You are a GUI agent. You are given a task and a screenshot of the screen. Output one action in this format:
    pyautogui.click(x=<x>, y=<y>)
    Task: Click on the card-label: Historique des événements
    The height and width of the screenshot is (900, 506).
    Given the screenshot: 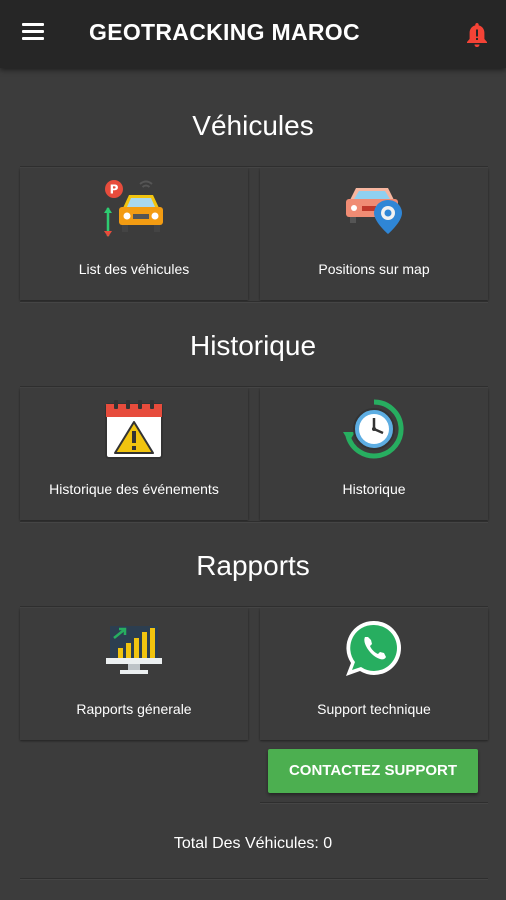 What is the action you would take?
    pyautogui.click(x=134, y=489)
    